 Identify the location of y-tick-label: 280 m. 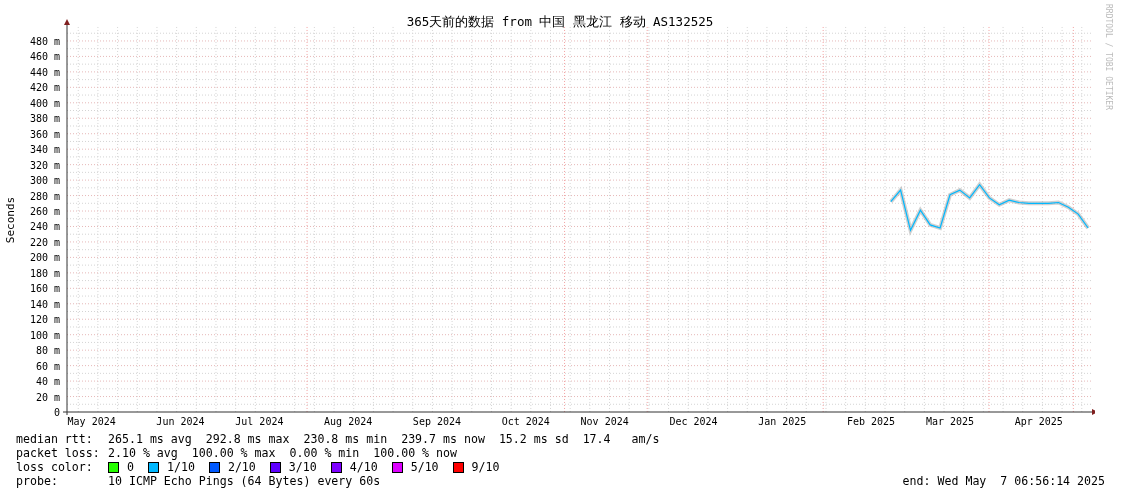
(44, 196).